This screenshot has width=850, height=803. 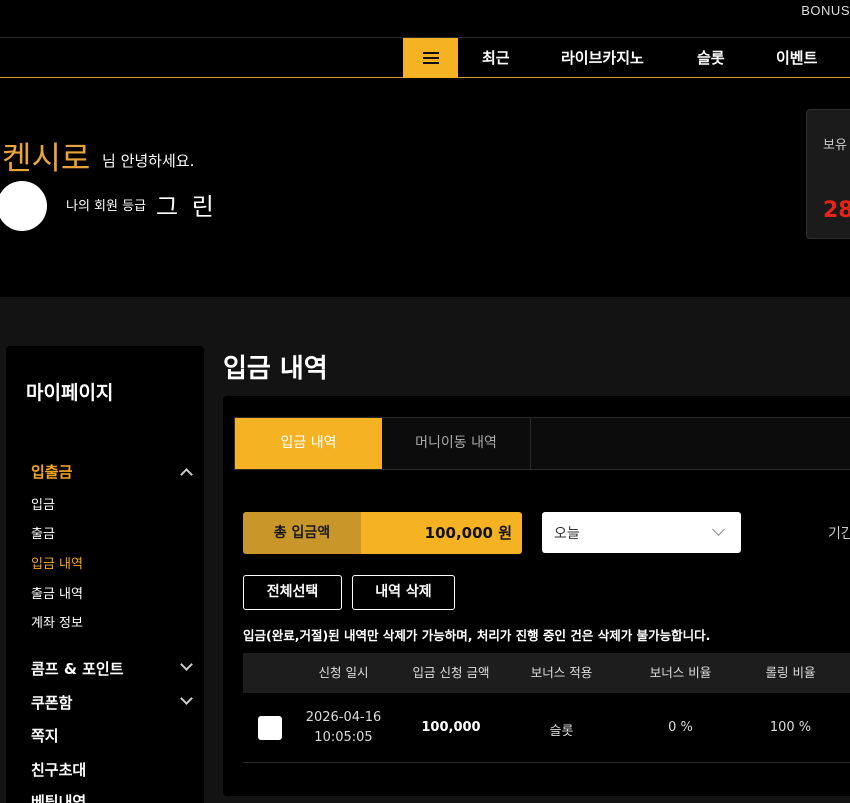 What do you see at coordinates (148, 161) in the screenshot?
I see `greeting-text: 님 안녕하세요.` at bounding box center [148, 161].